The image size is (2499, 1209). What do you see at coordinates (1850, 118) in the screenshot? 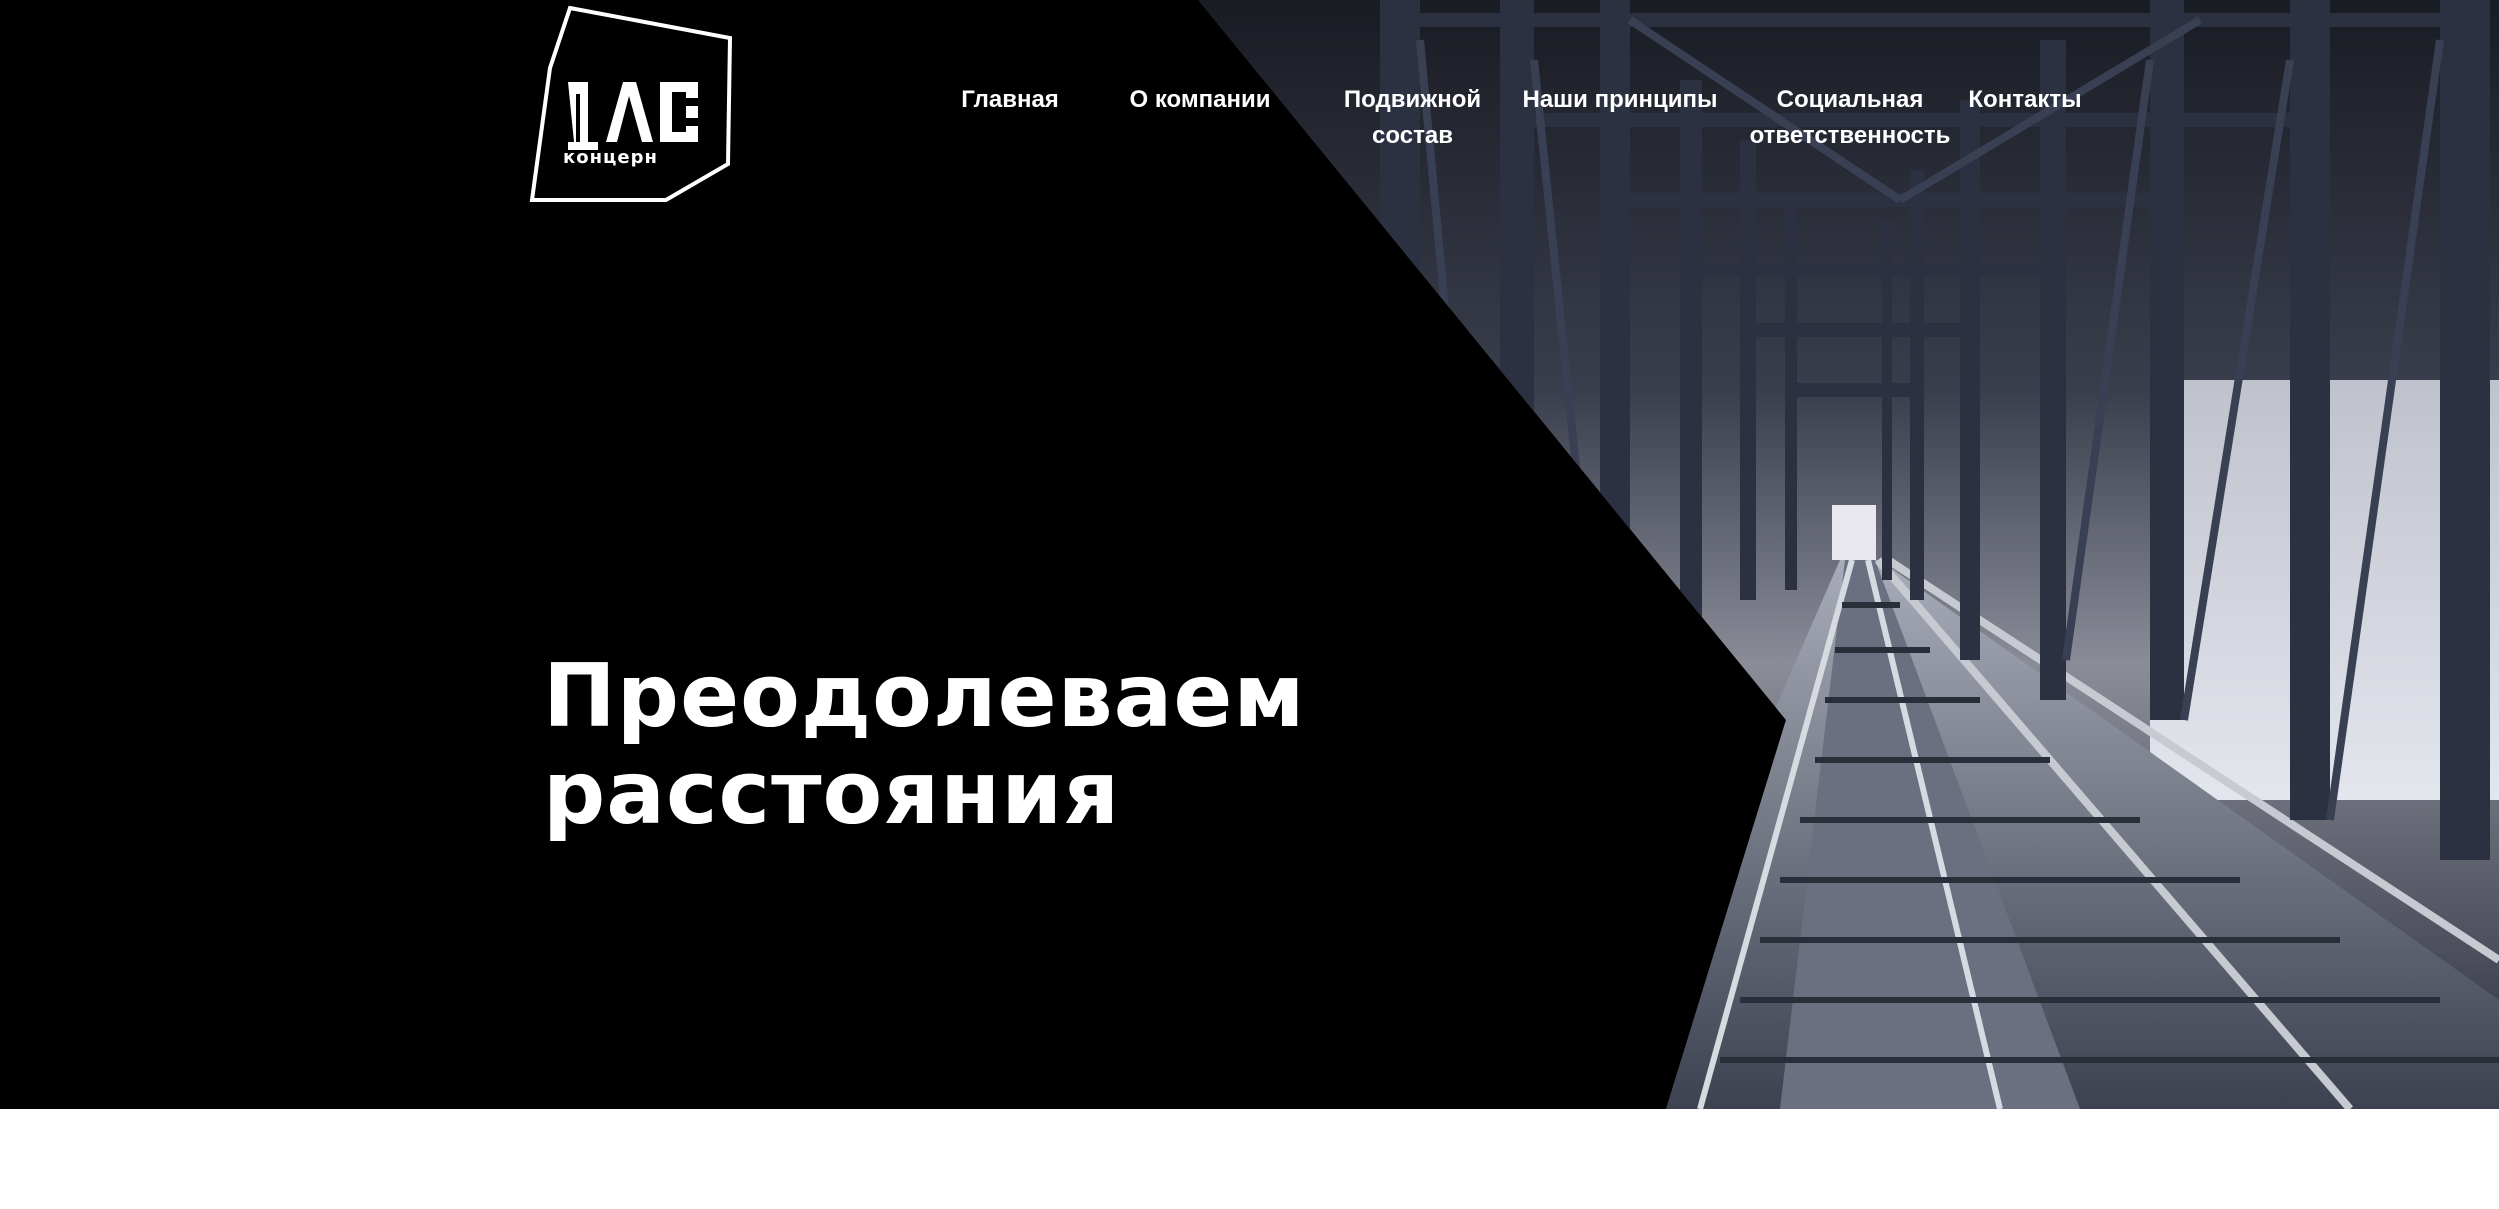
I see `nav-item-social-responsibility: Социальная ответственность` at bounding box center [1850, 118].